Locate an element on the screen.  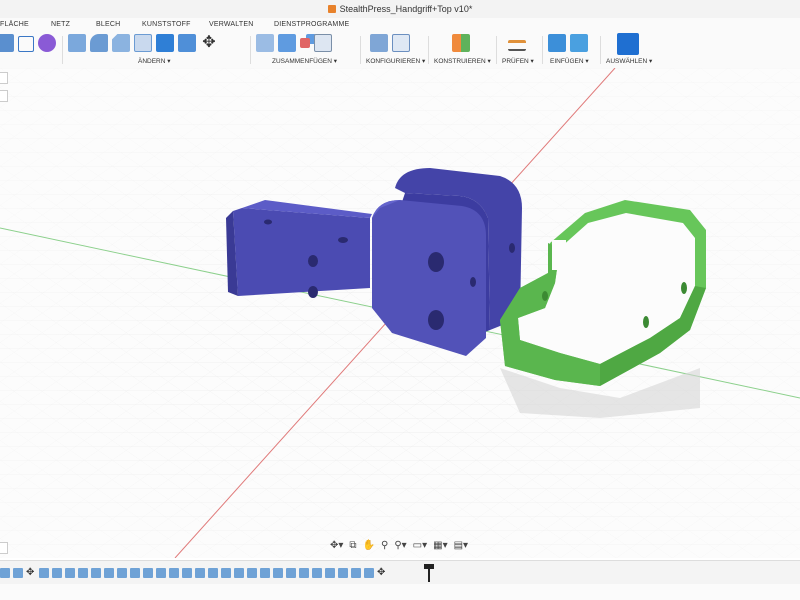
chamfer-icon is located at coordinates (121, 43).